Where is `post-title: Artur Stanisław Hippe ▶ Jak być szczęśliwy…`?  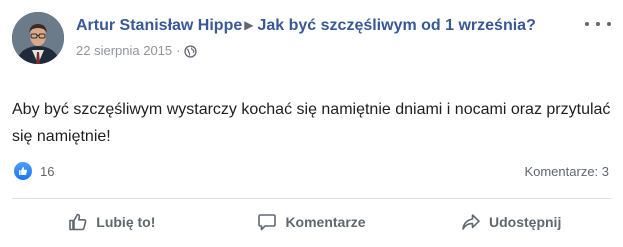 post-title: Artur Stanisław Hippe ▶ Jak być szczęśliwy… is located at coordinates (311, 25).